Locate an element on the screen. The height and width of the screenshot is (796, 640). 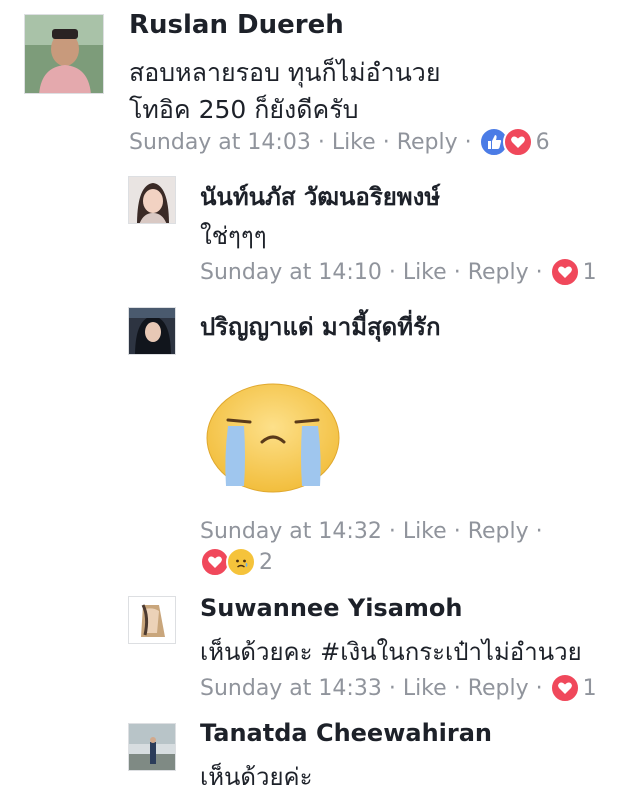
comment-text-line: เห็นด้วยคะ #เงินในกระเป๋าไม่อำนวย is located at coordinates (391, 652).